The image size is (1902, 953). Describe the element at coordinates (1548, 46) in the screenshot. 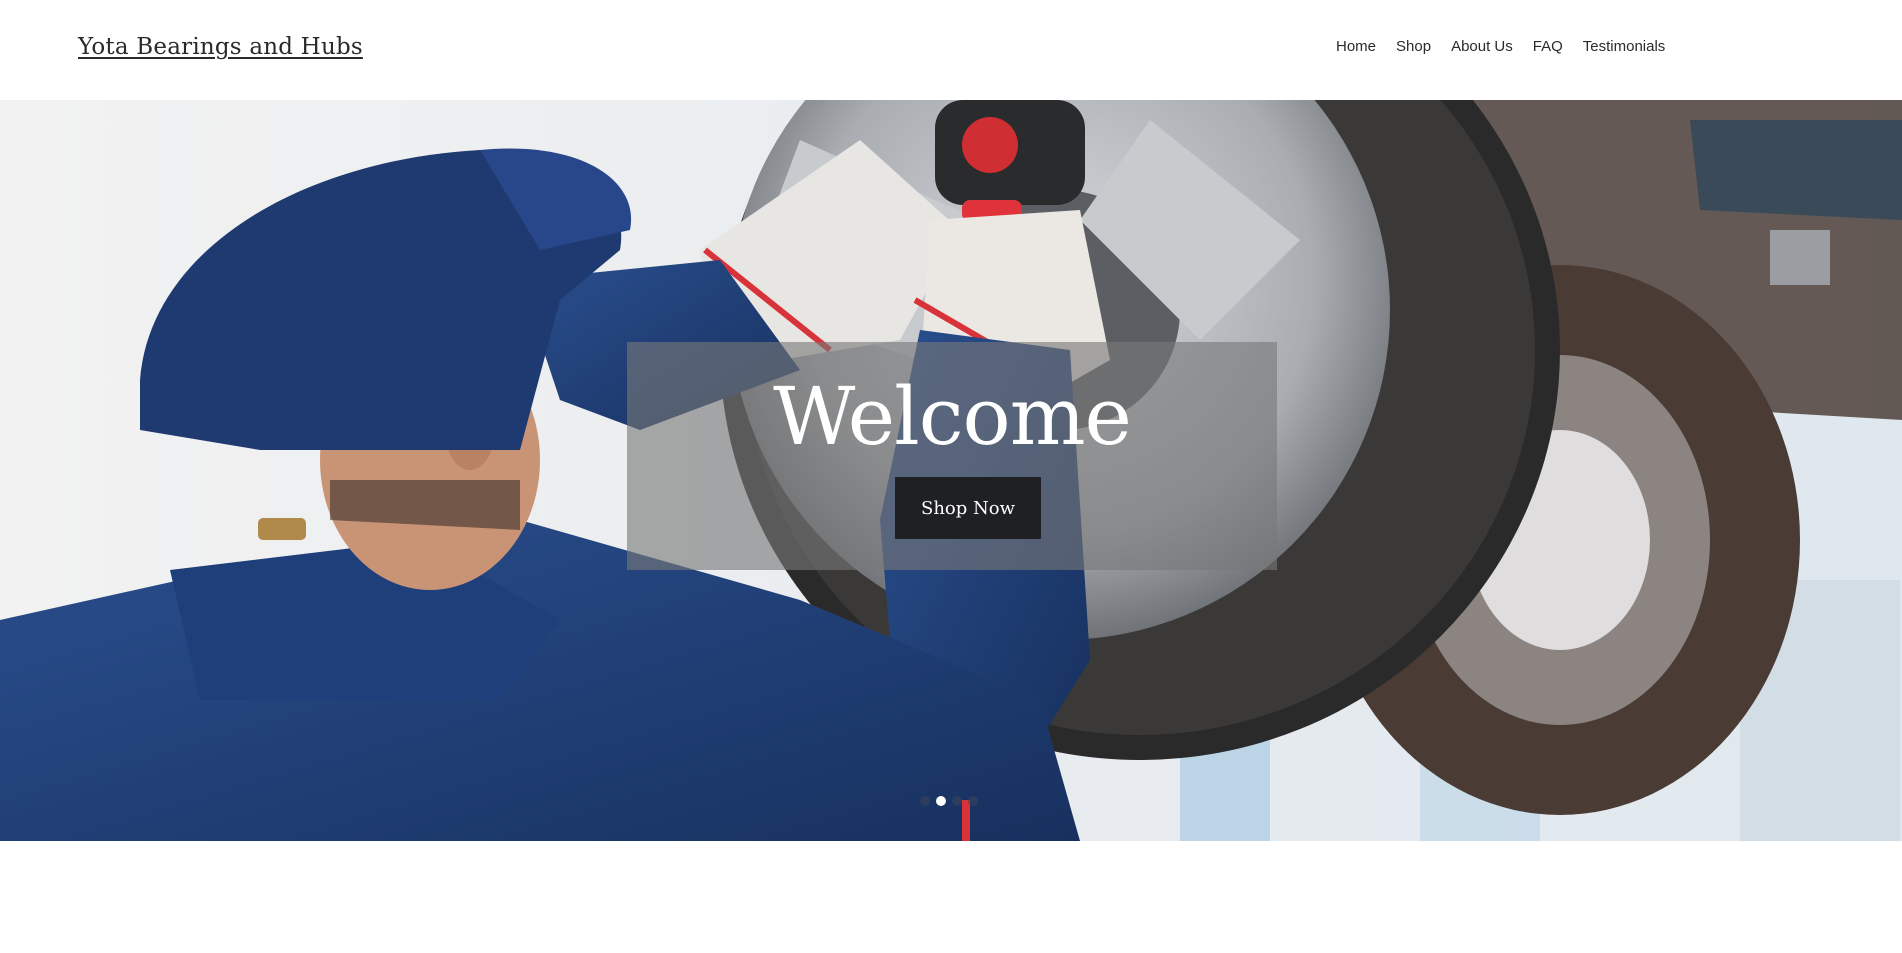

I see `nav-faq: FAQ` at that location.